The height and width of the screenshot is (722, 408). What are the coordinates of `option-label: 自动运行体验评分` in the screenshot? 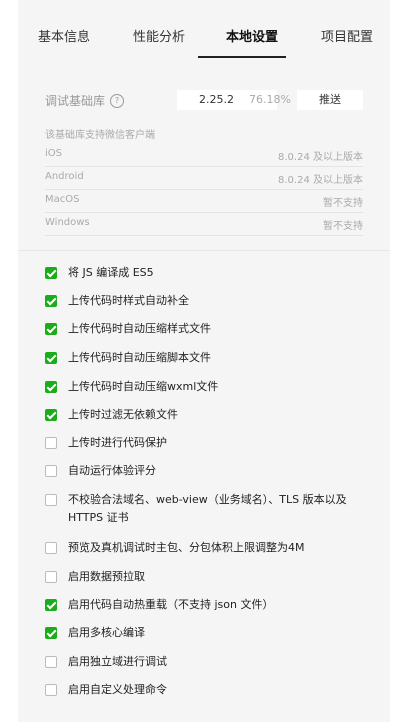 It's located at (112, 470).